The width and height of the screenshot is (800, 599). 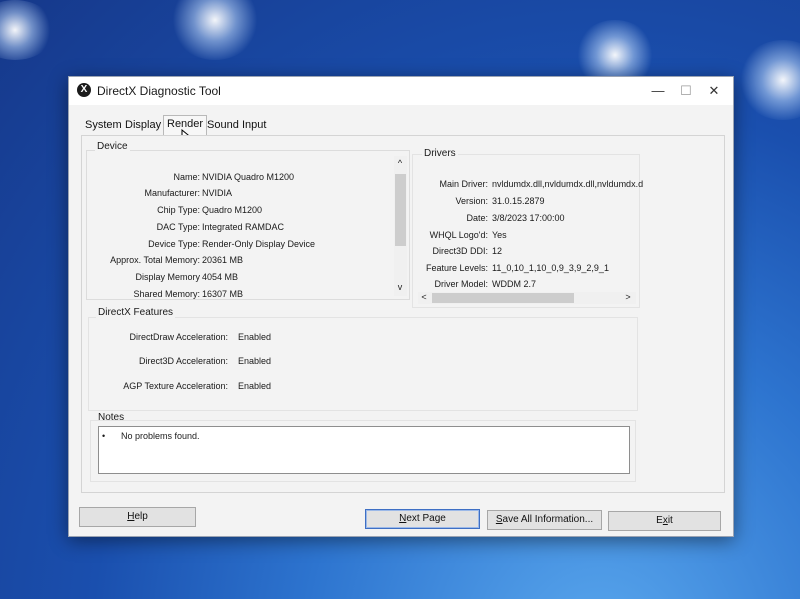 I want to click on features-group-label: DirectX Features, so click(x=136, y=312).